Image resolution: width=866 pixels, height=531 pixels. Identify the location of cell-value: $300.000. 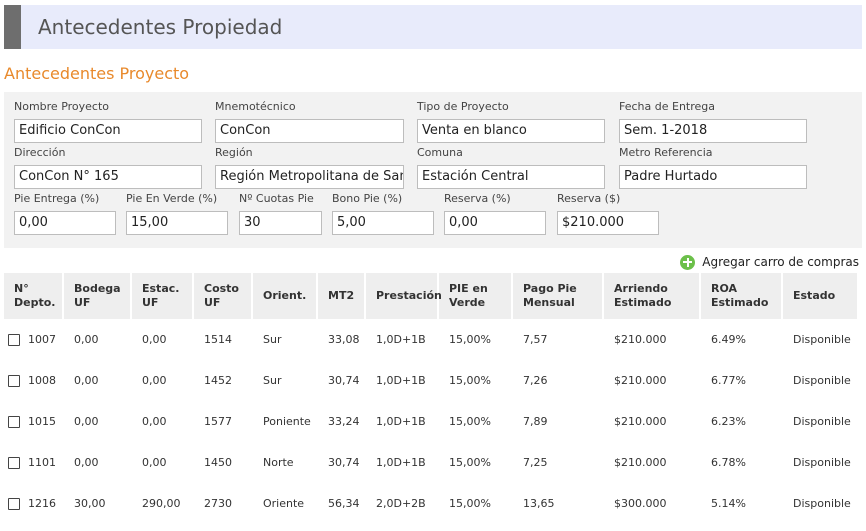
(640, 503).